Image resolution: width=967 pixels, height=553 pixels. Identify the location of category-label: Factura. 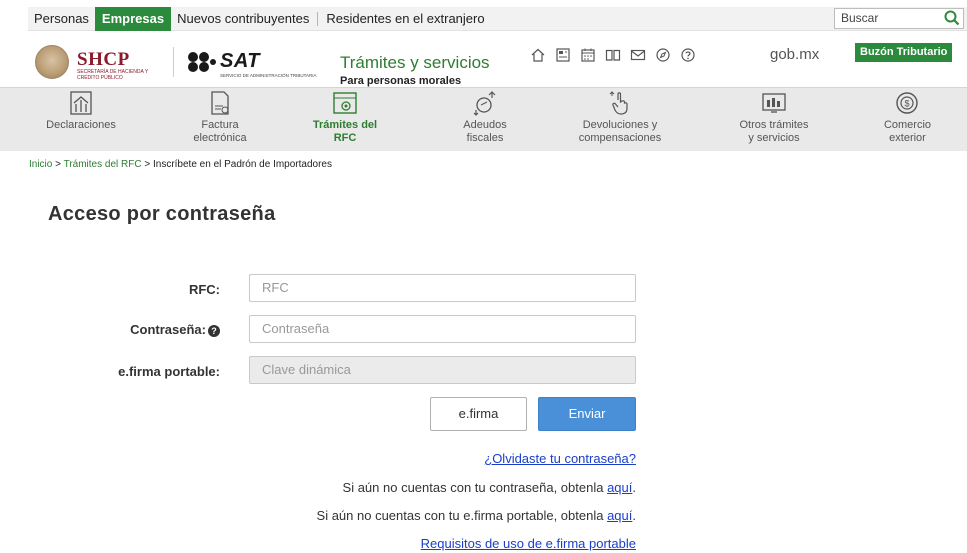
(220, 125).